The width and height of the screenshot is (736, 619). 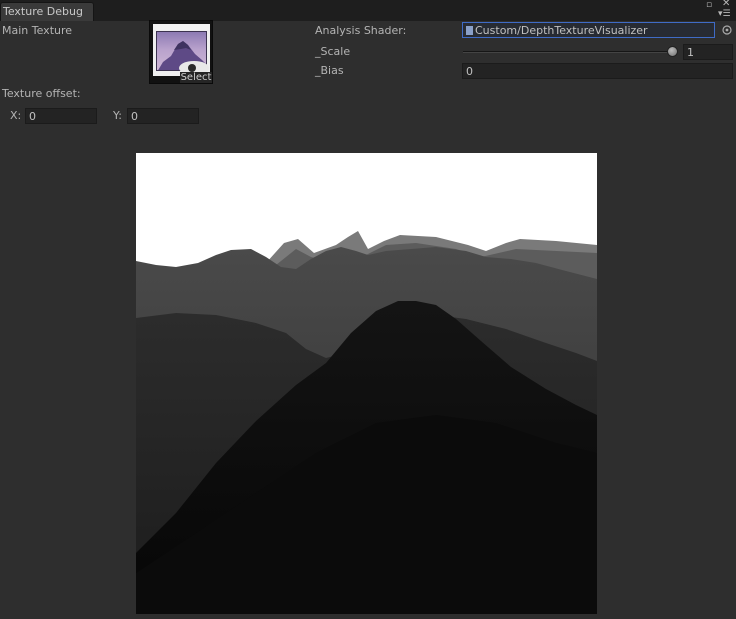 I want to click on scale-value: 1, so click(x=690, y=52).